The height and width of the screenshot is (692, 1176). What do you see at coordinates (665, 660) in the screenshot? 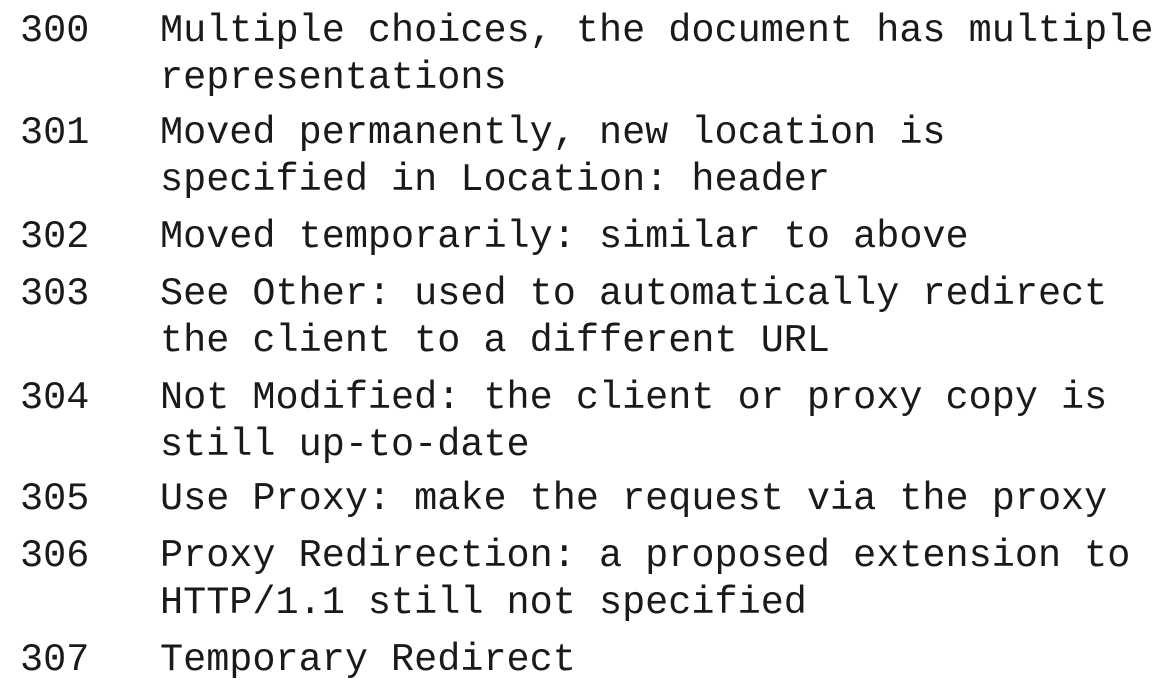
I see `status-description: Temporary Redirect` at bounding box center [665, 660].